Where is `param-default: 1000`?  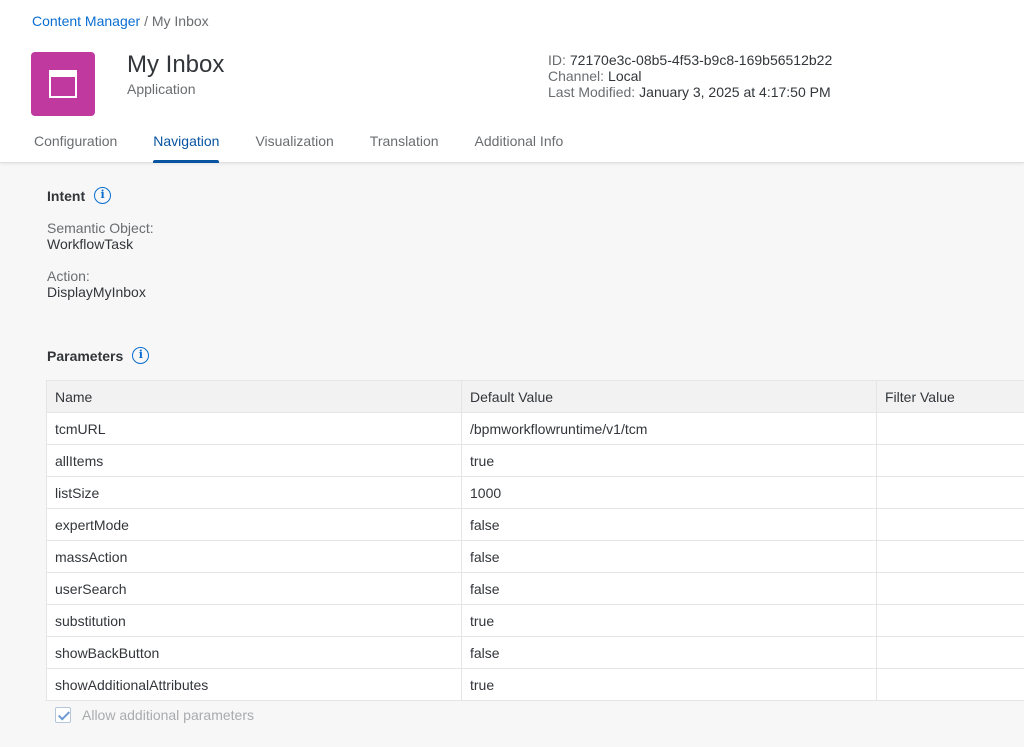
param-default: 1000 is located at coordinates (669, 492).